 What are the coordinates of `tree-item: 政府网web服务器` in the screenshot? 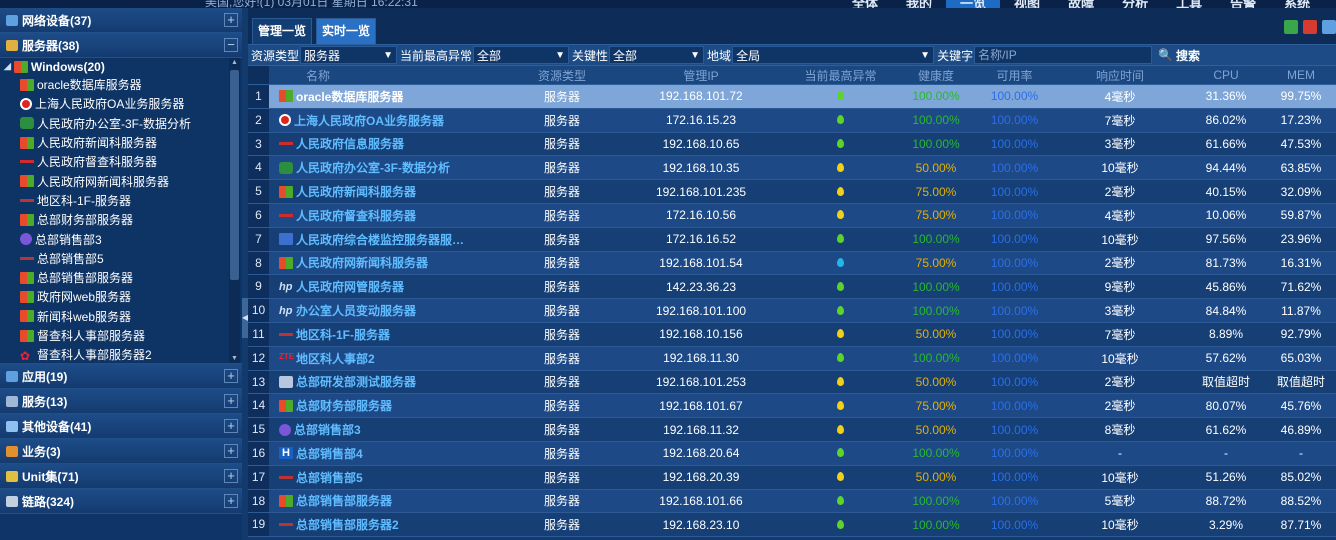 It's located at (121, 296).